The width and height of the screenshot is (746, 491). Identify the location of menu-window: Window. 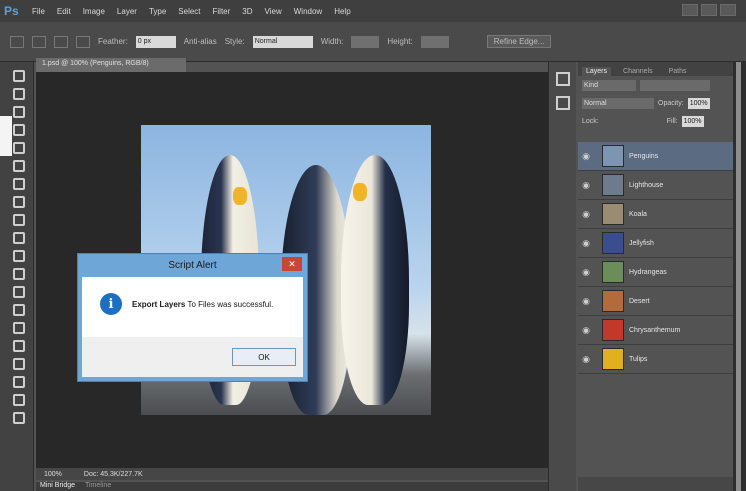
(308, 11).